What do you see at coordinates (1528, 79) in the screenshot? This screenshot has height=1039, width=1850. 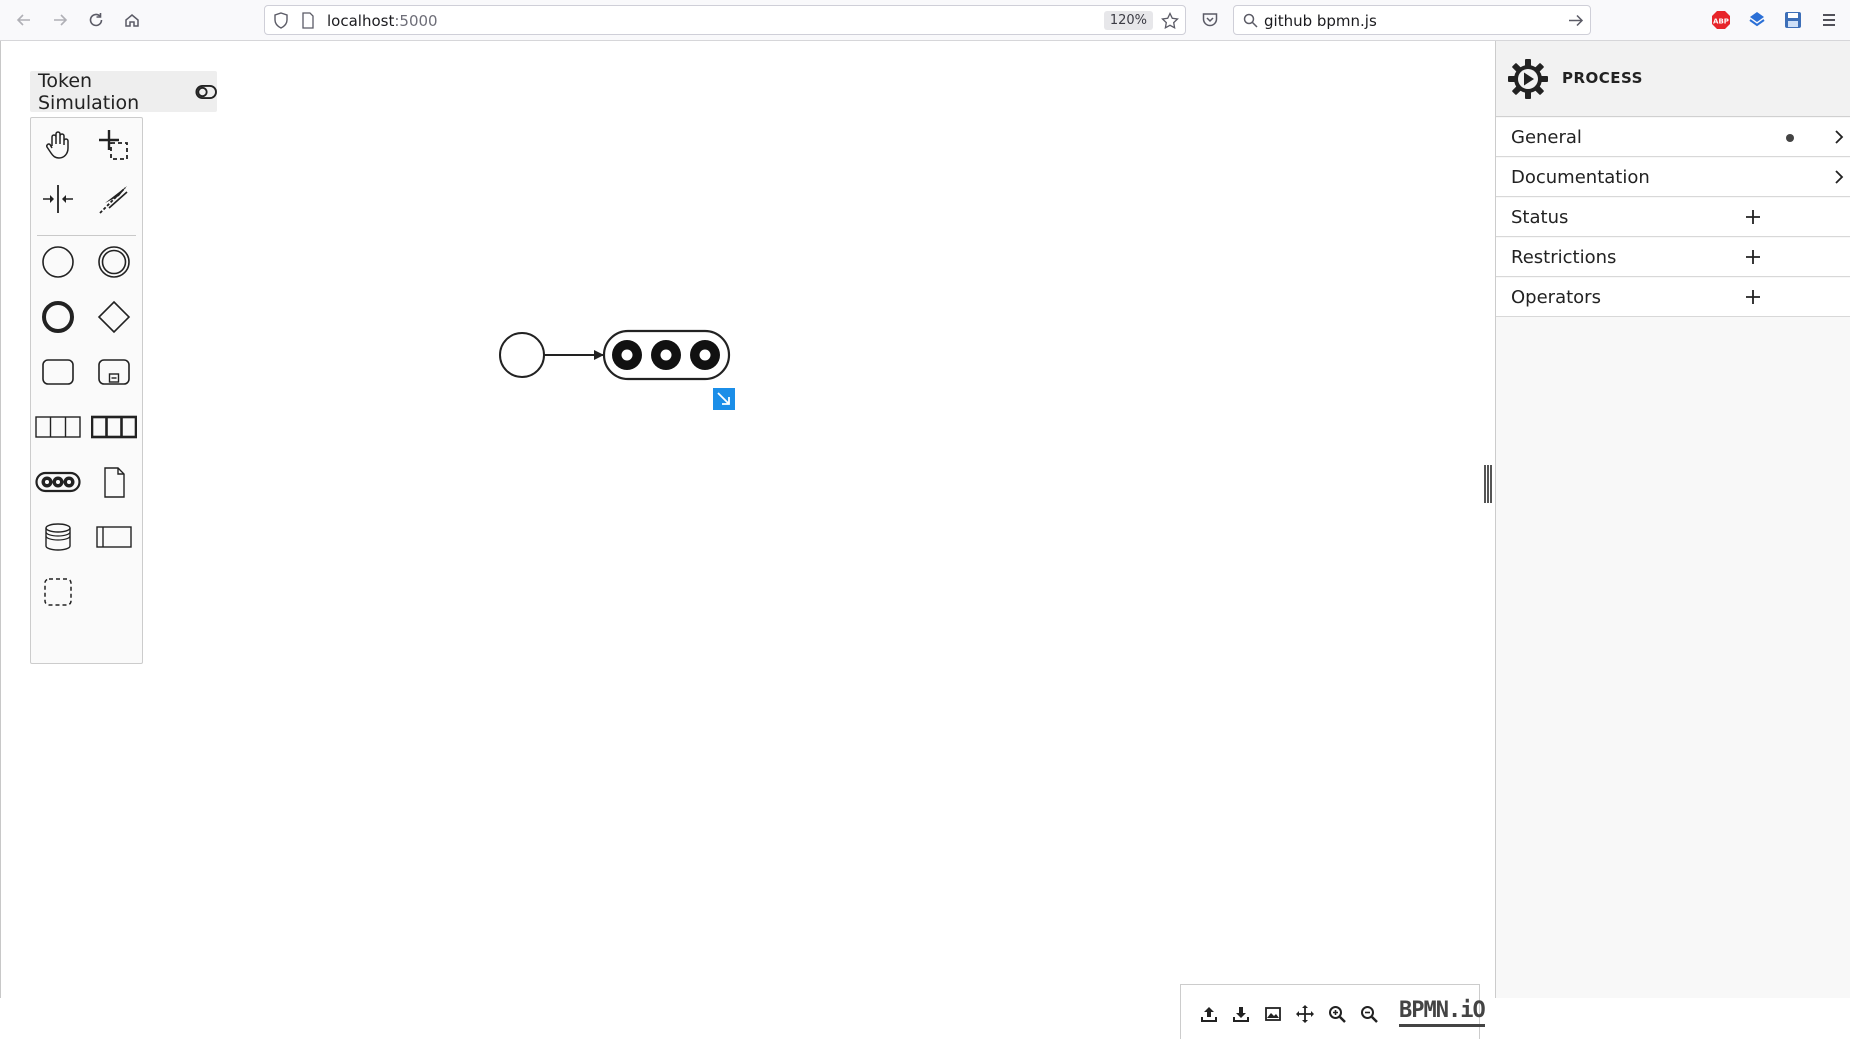 I see `process-gear-icon` at bounding box center [1528, 79].